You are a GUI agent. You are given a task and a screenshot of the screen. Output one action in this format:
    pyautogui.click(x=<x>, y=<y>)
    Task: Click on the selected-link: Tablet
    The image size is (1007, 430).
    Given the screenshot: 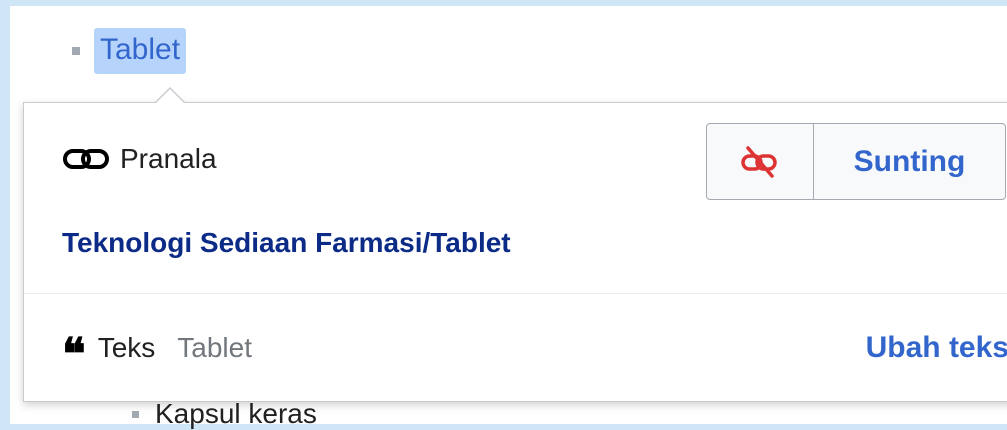 What is the action you would take?
    pyautogui.click(x=140, y=51)
    